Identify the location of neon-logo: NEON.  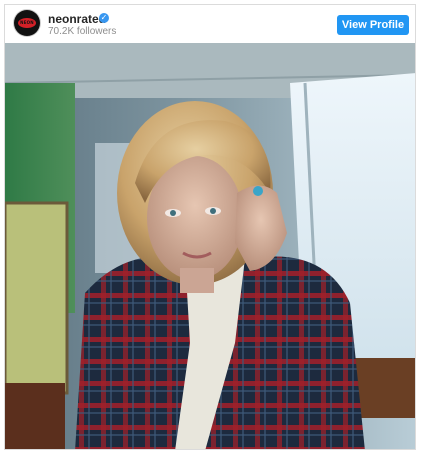
(27, 23).